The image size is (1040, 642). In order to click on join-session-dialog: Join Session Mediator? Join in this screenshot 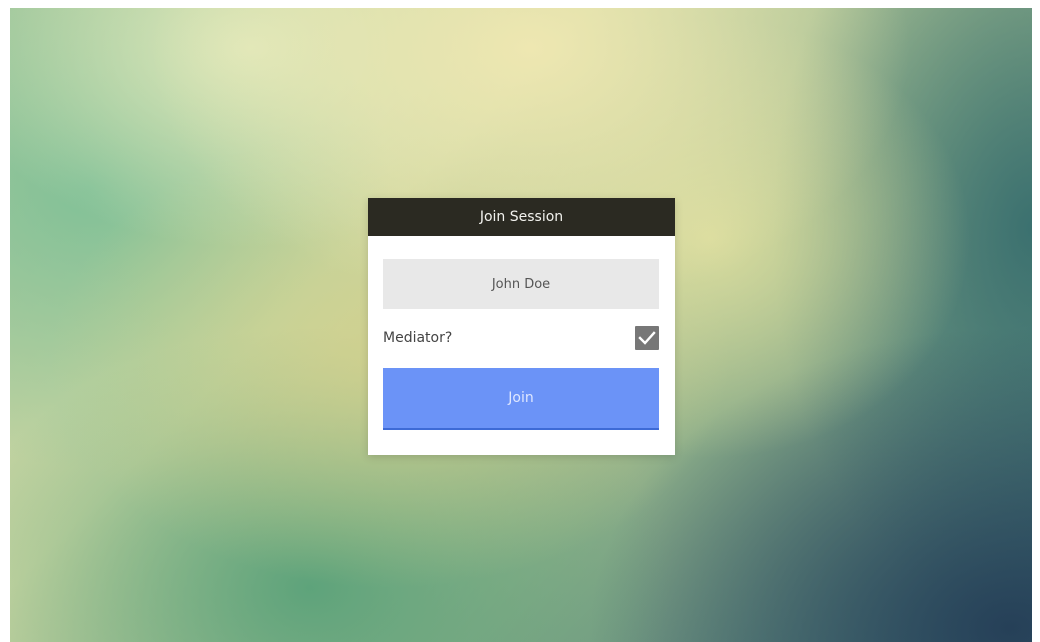, I will do `click(521, 326)`.